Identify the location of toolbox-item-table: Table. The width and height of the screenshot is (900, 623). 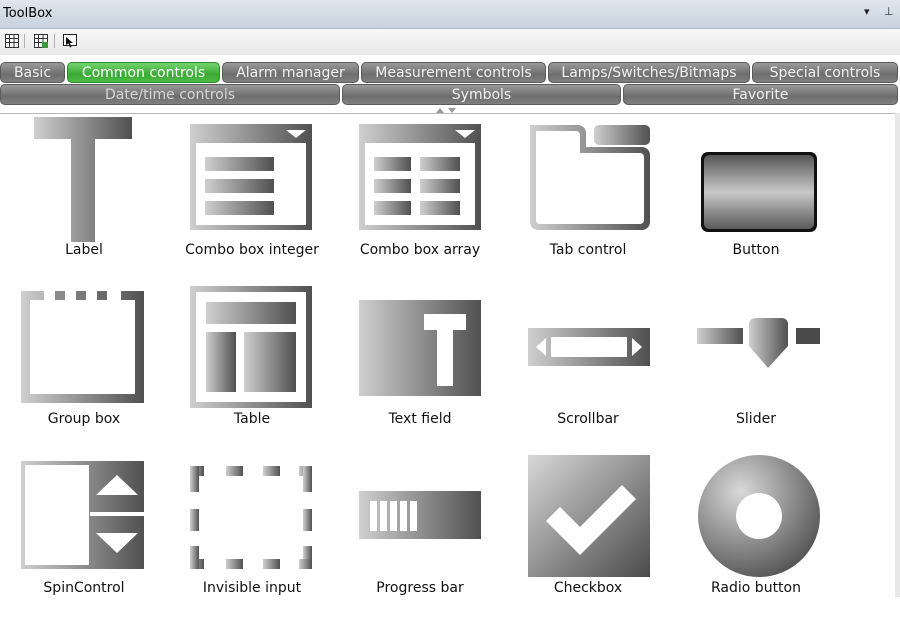
(252, 370).